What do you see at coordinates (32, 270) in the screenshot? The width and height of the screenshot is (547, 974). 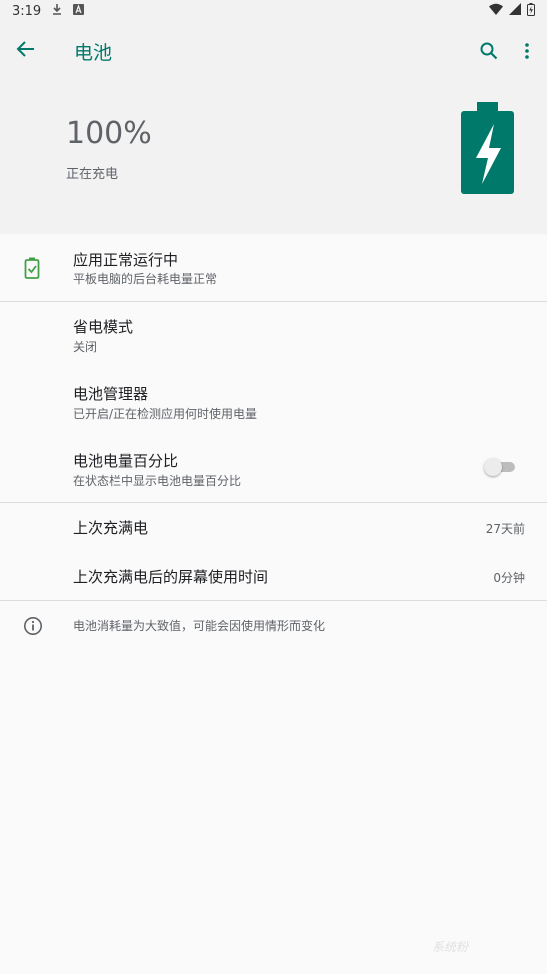 I see `battery-check-icon` at bounding box center [32, 270].